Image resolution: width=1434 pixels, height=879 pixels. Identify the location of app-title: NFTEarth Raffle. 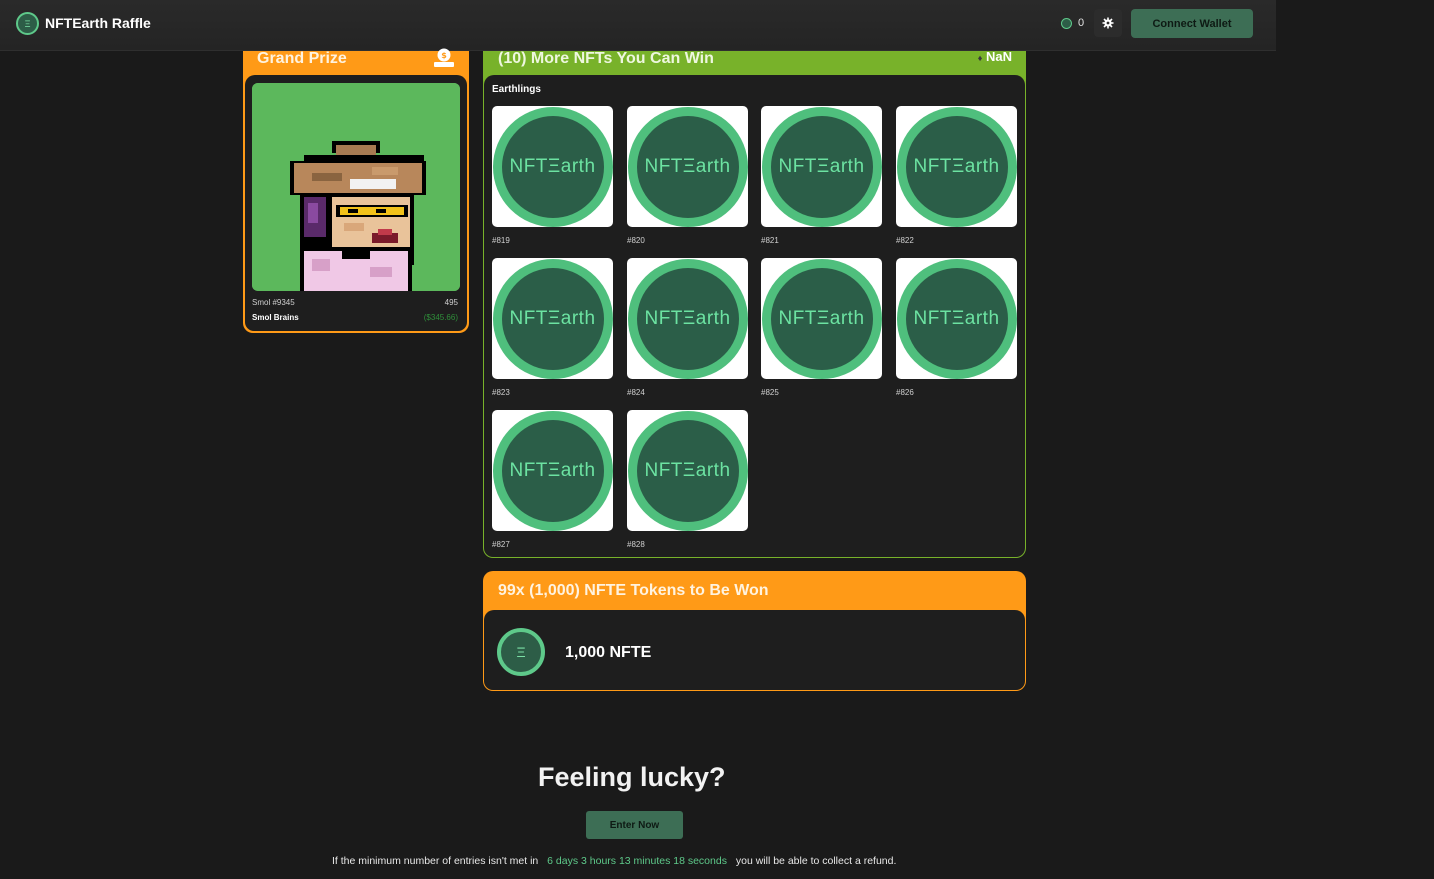
(98, 23).